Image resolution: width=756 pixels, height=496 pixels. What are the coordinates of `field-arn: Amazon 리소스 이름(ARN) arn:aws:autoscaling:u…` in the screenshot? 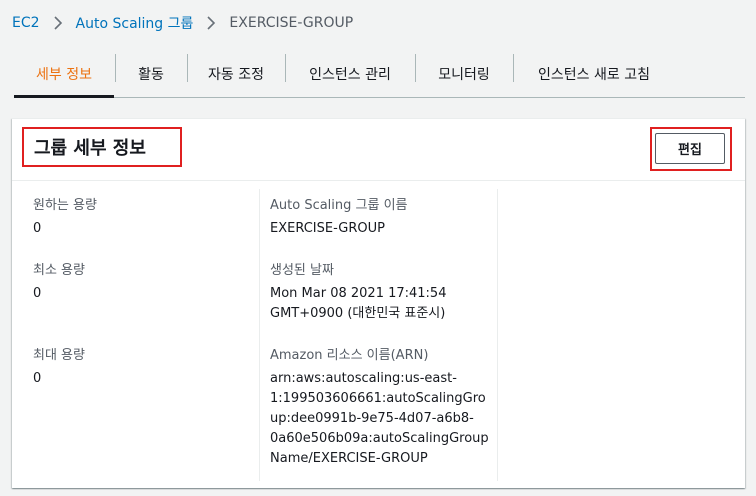 It's located at (379, 406).